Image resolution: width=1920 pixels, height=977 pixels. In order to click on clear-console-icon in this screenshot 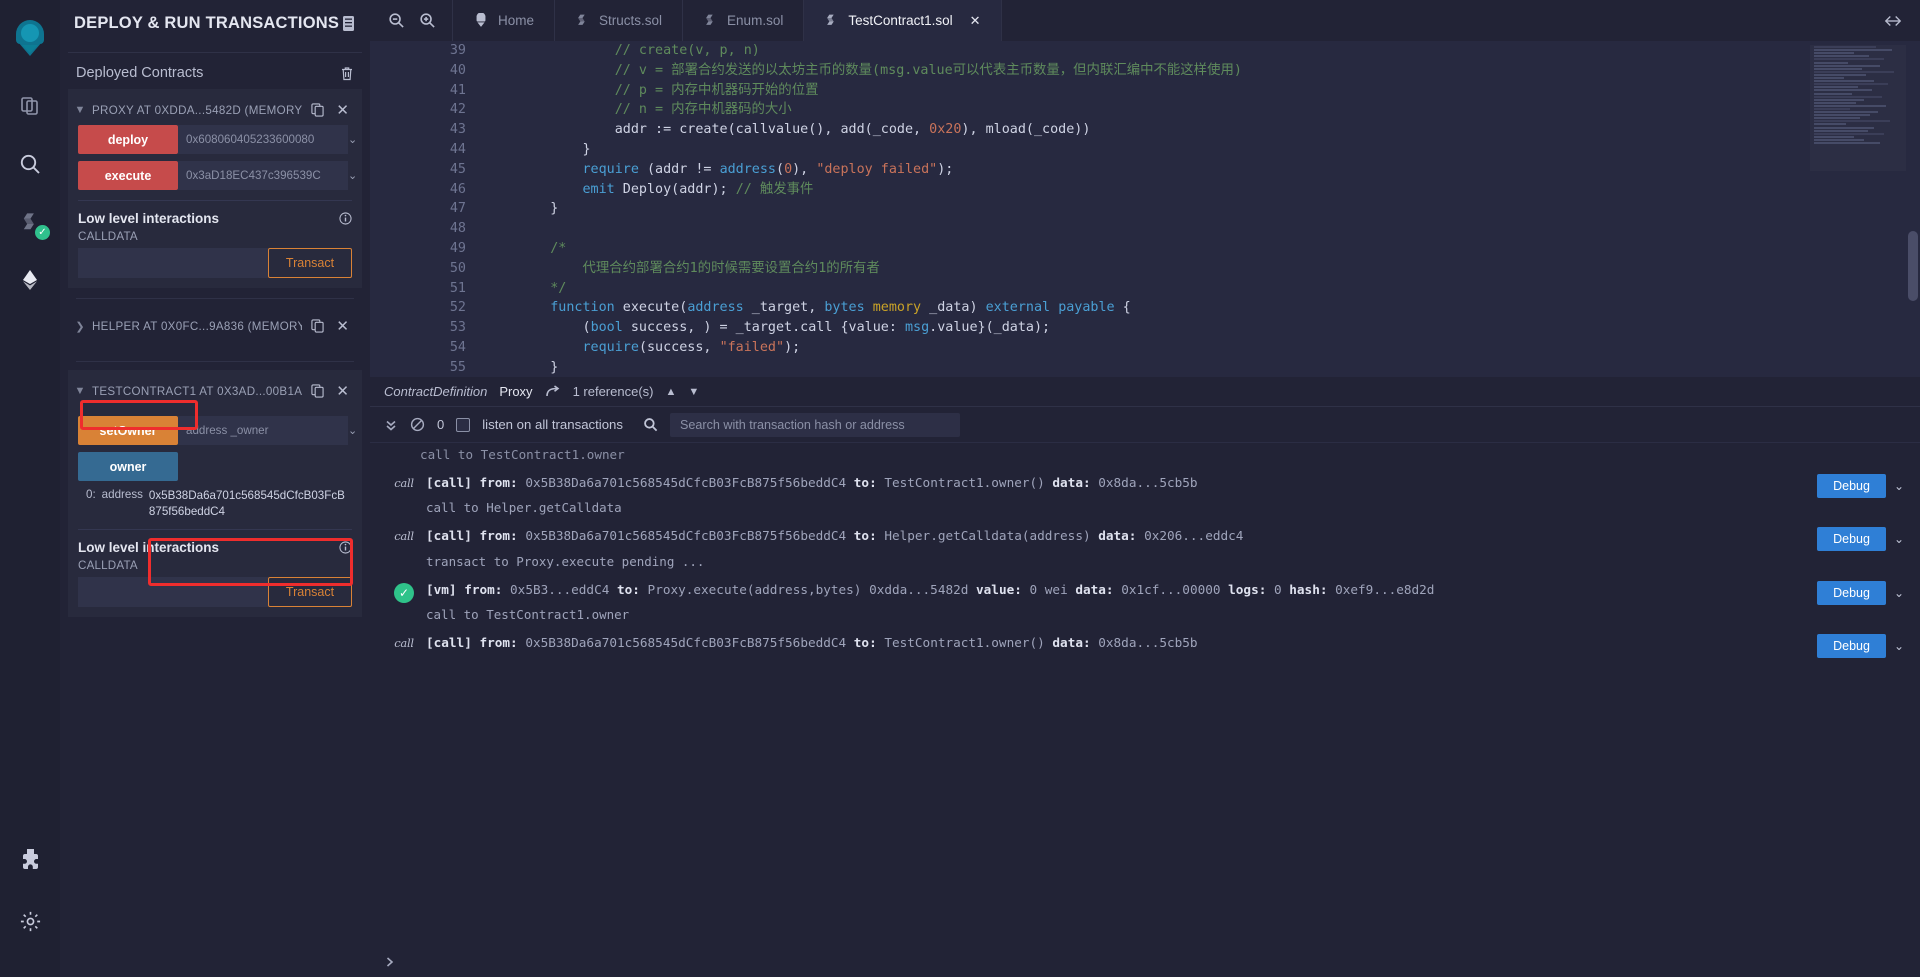, I will do `click(417, 424)`.